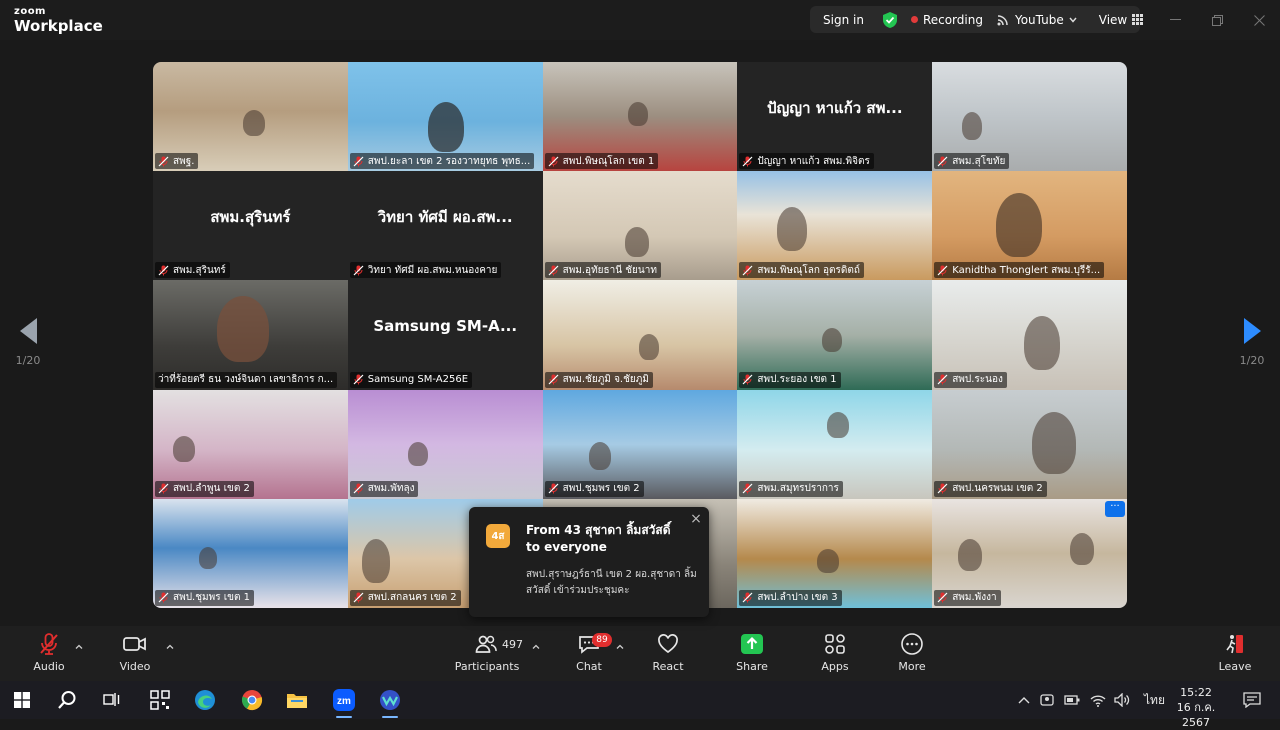  What do you see at coordinates (640, 444) in the screenshot?
I see `video-tile: สพป.ชุมพร เขต 2` at bounding box center [640, 444].